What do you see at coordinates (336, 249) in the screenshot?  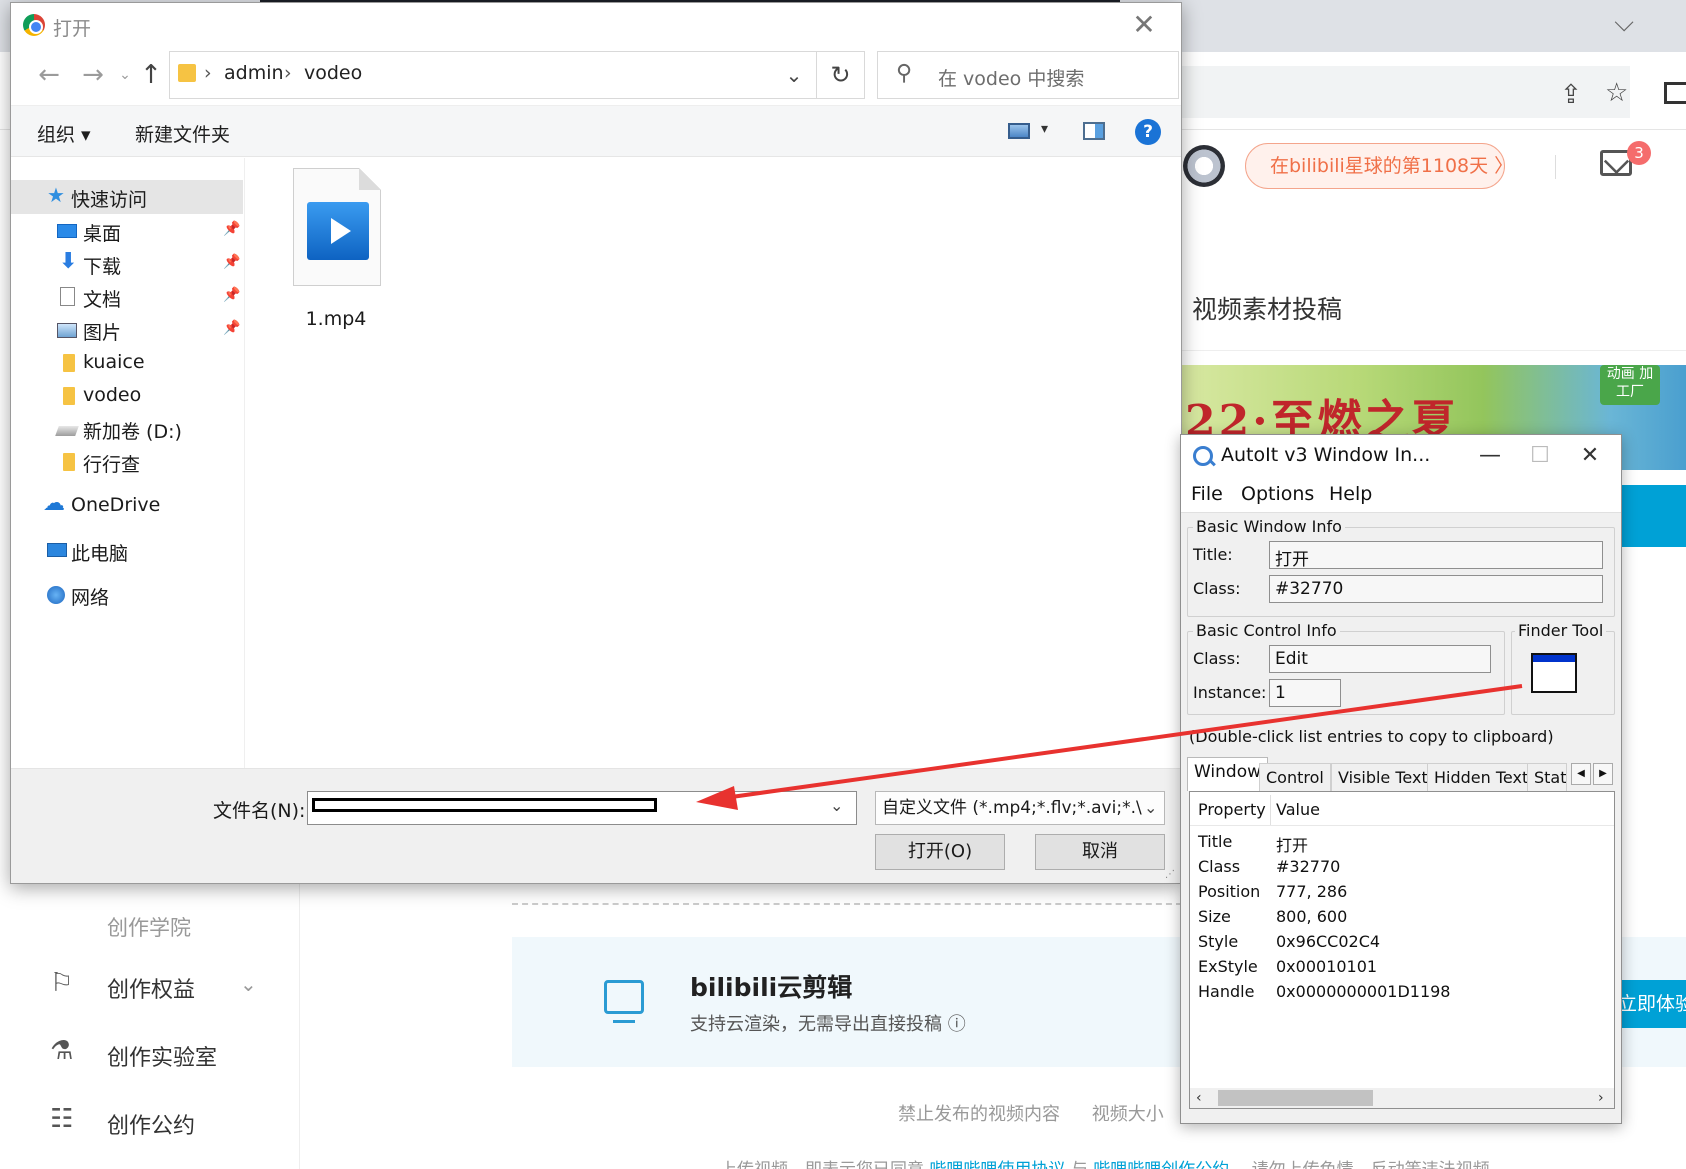 I see `file-item: 1.mp4` at bounding box center [336, 249].